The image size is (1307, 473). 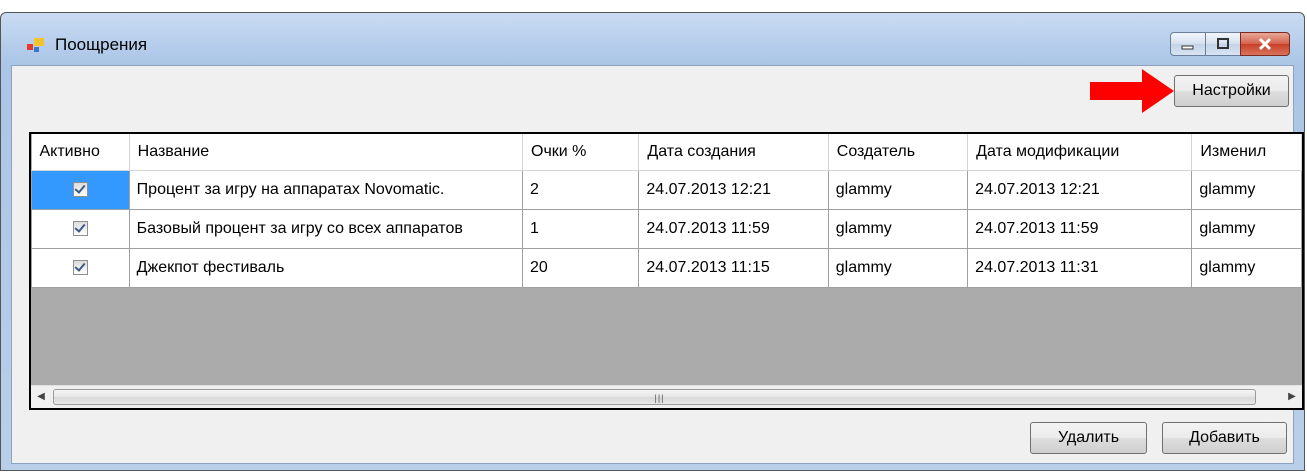 I want to click on window-title: Поощрения, so click(x=101, y=44).